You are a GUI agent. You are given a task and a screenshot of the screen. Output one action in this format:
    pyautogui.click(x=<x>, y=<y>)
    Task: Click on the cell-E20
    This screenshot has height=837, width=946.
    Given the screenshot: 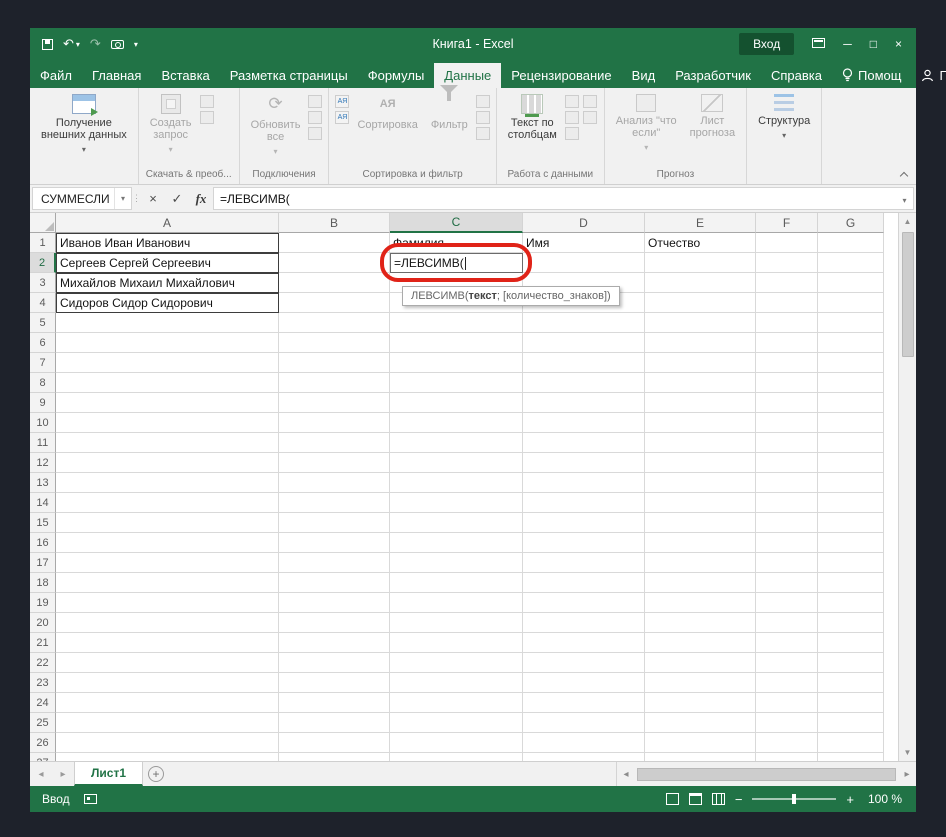 What is the action you would take?
    pyautogui.click(x=700, y=623)
    